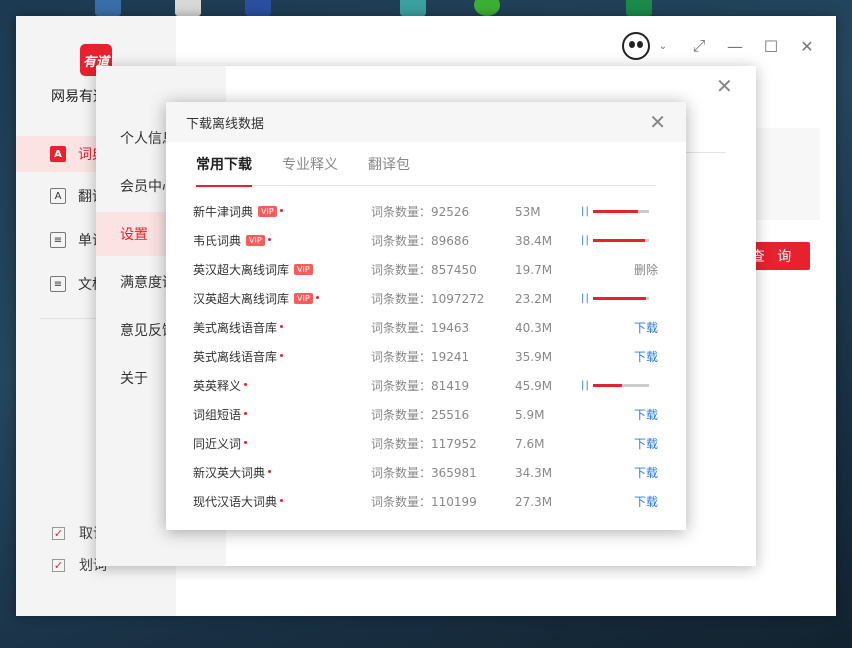 This screenshot has width=852, height=648. I want to click on minimize-icon: —, so click(735, 46).